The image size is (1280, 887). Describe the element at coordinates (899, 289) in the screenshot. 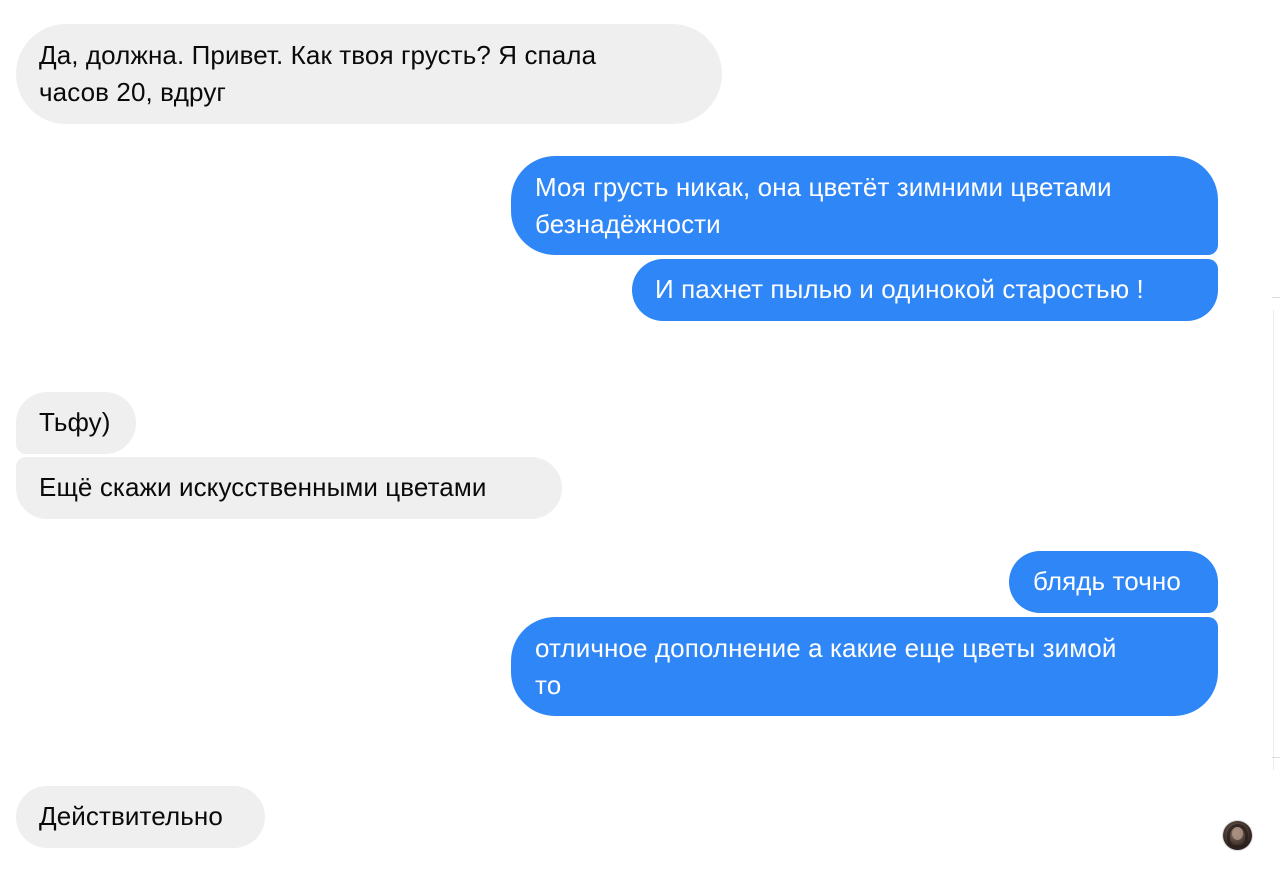

I see `message-text-line: И пахнет пылью и одинокой старостью !` at that location.